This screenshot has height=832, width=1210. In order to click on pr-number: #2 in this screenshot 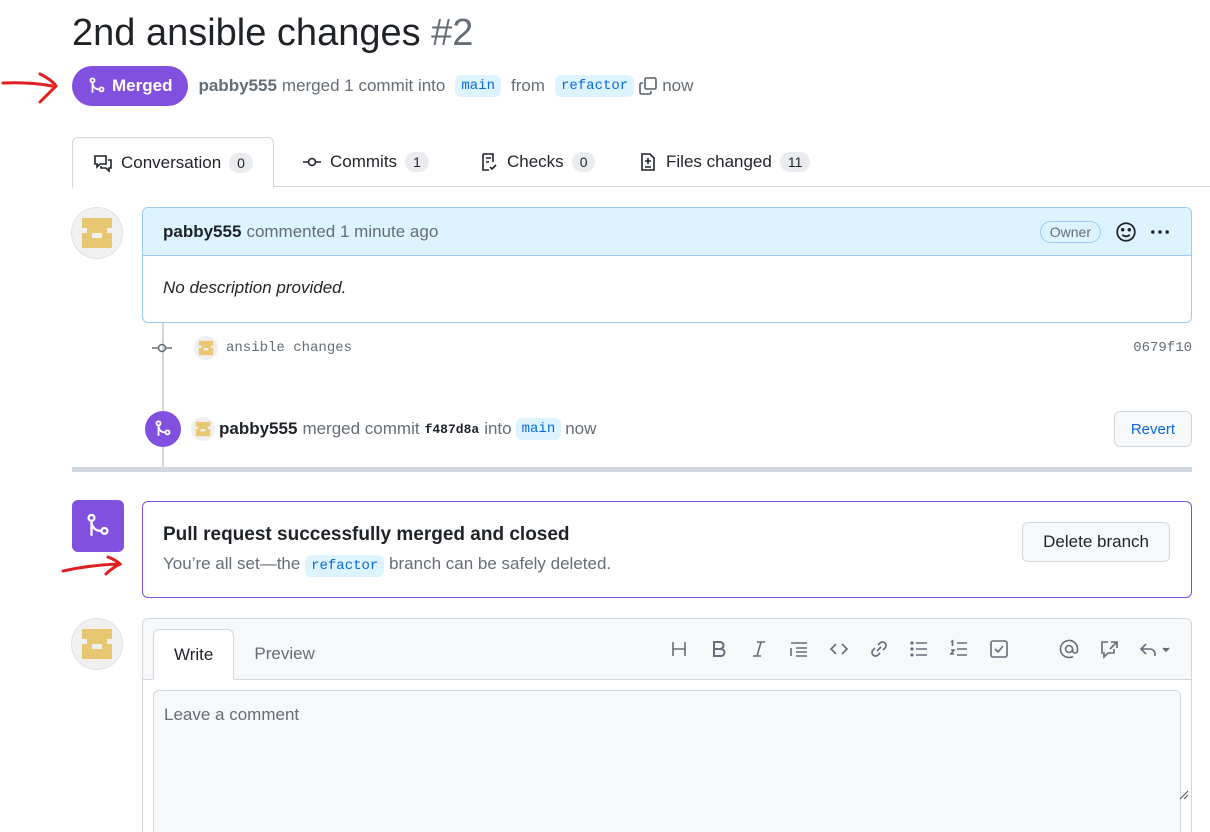, I will do `click(452, 33)`.